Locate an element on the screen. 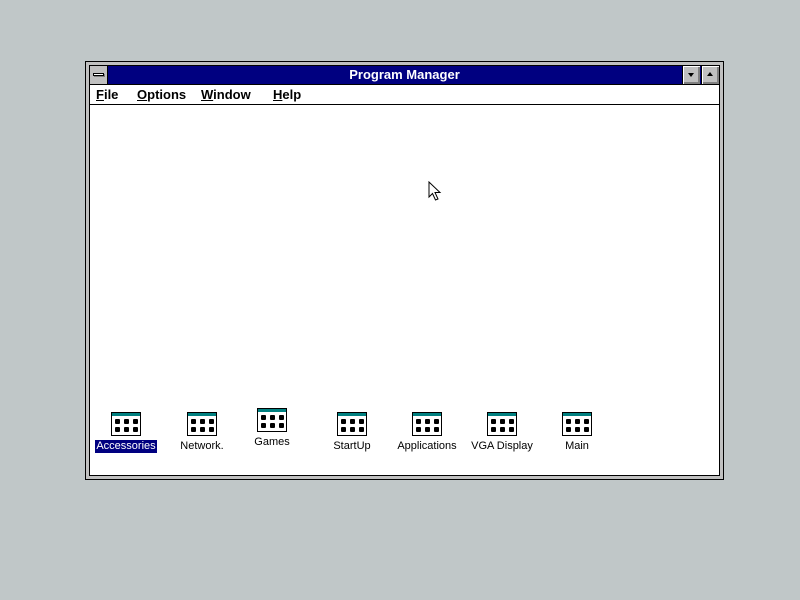  group-label: Network. is located at coordinates (202, 446).